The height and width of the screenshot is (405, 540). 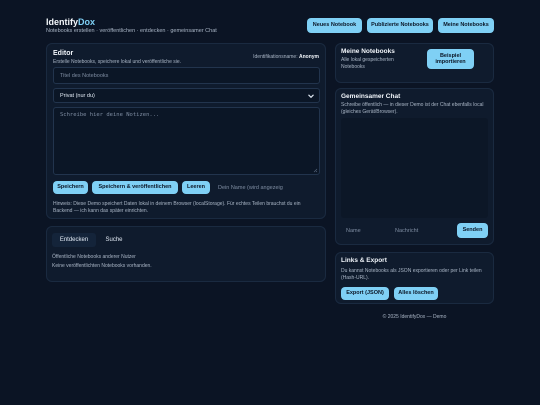 I want to click on chevron-down-icon, so click(x=311, y=96).